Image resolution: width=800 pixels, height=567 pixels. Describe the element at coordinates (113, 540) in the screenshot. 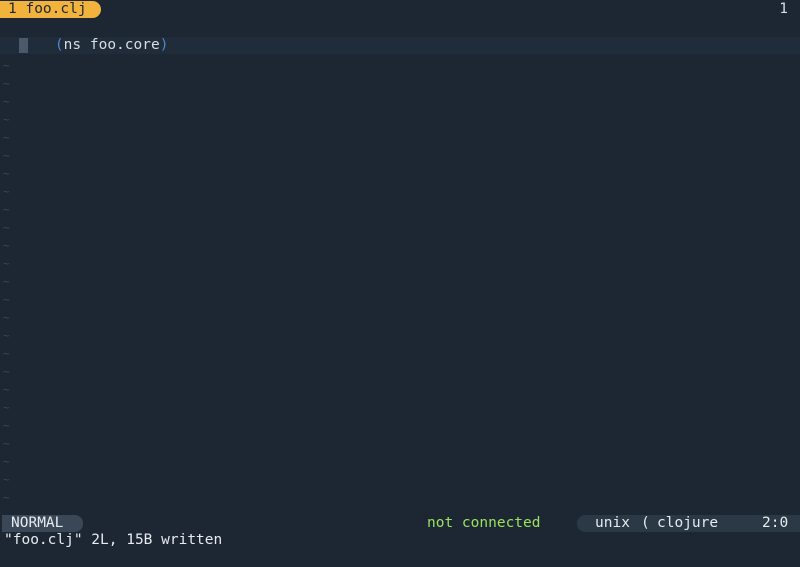

I see `command-line-message: "foo.clj" 2L, 15B written` at that location.